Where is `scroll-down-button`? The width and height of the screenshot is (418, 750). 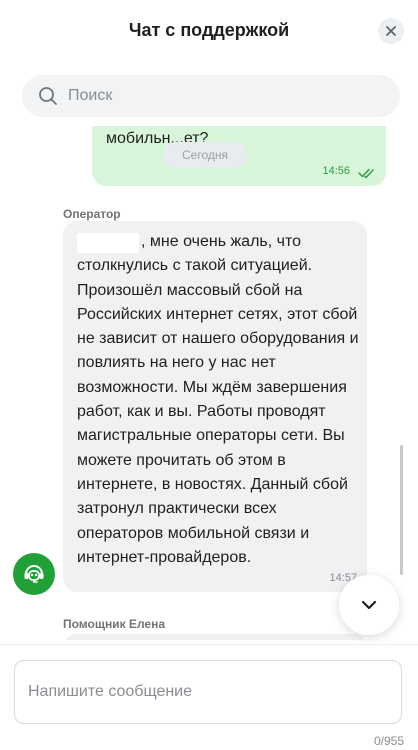 scroll-down-button is located at coordinates (369, 605).